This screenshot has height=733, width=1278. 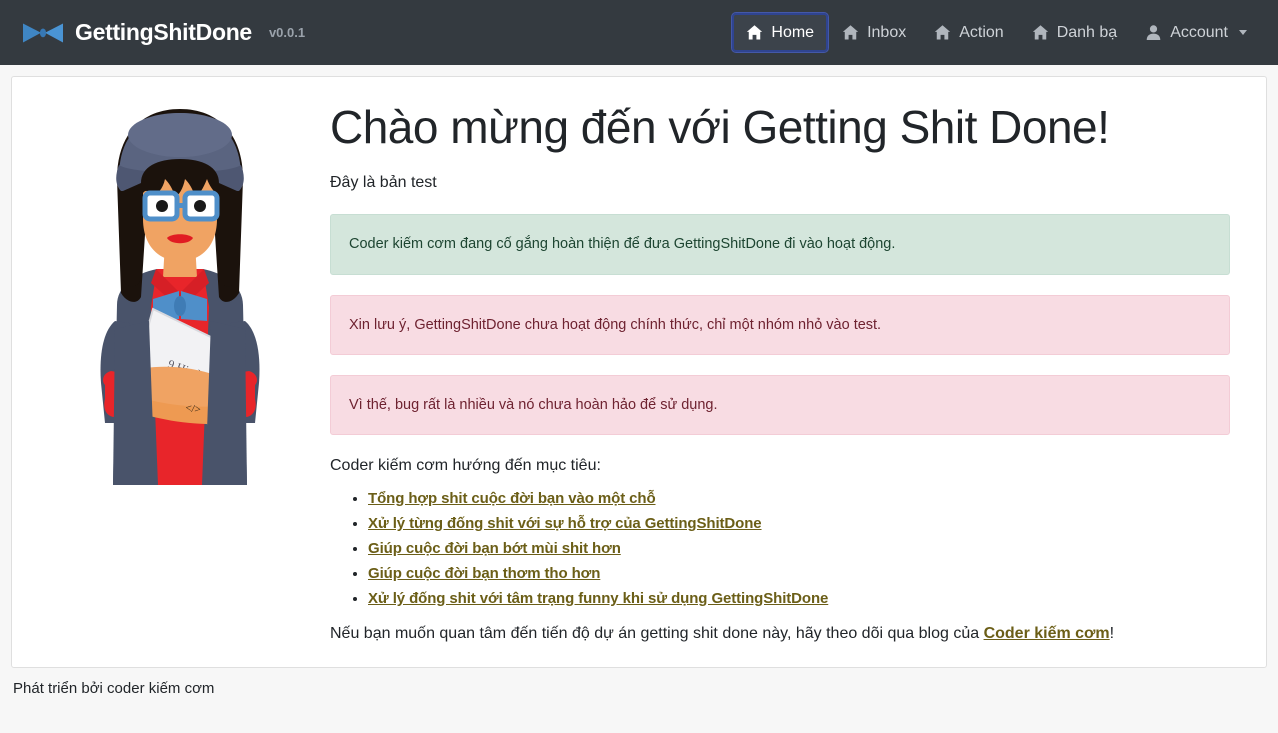 I want to click on nav-link-account: Account, so click(x=1196, y=32).